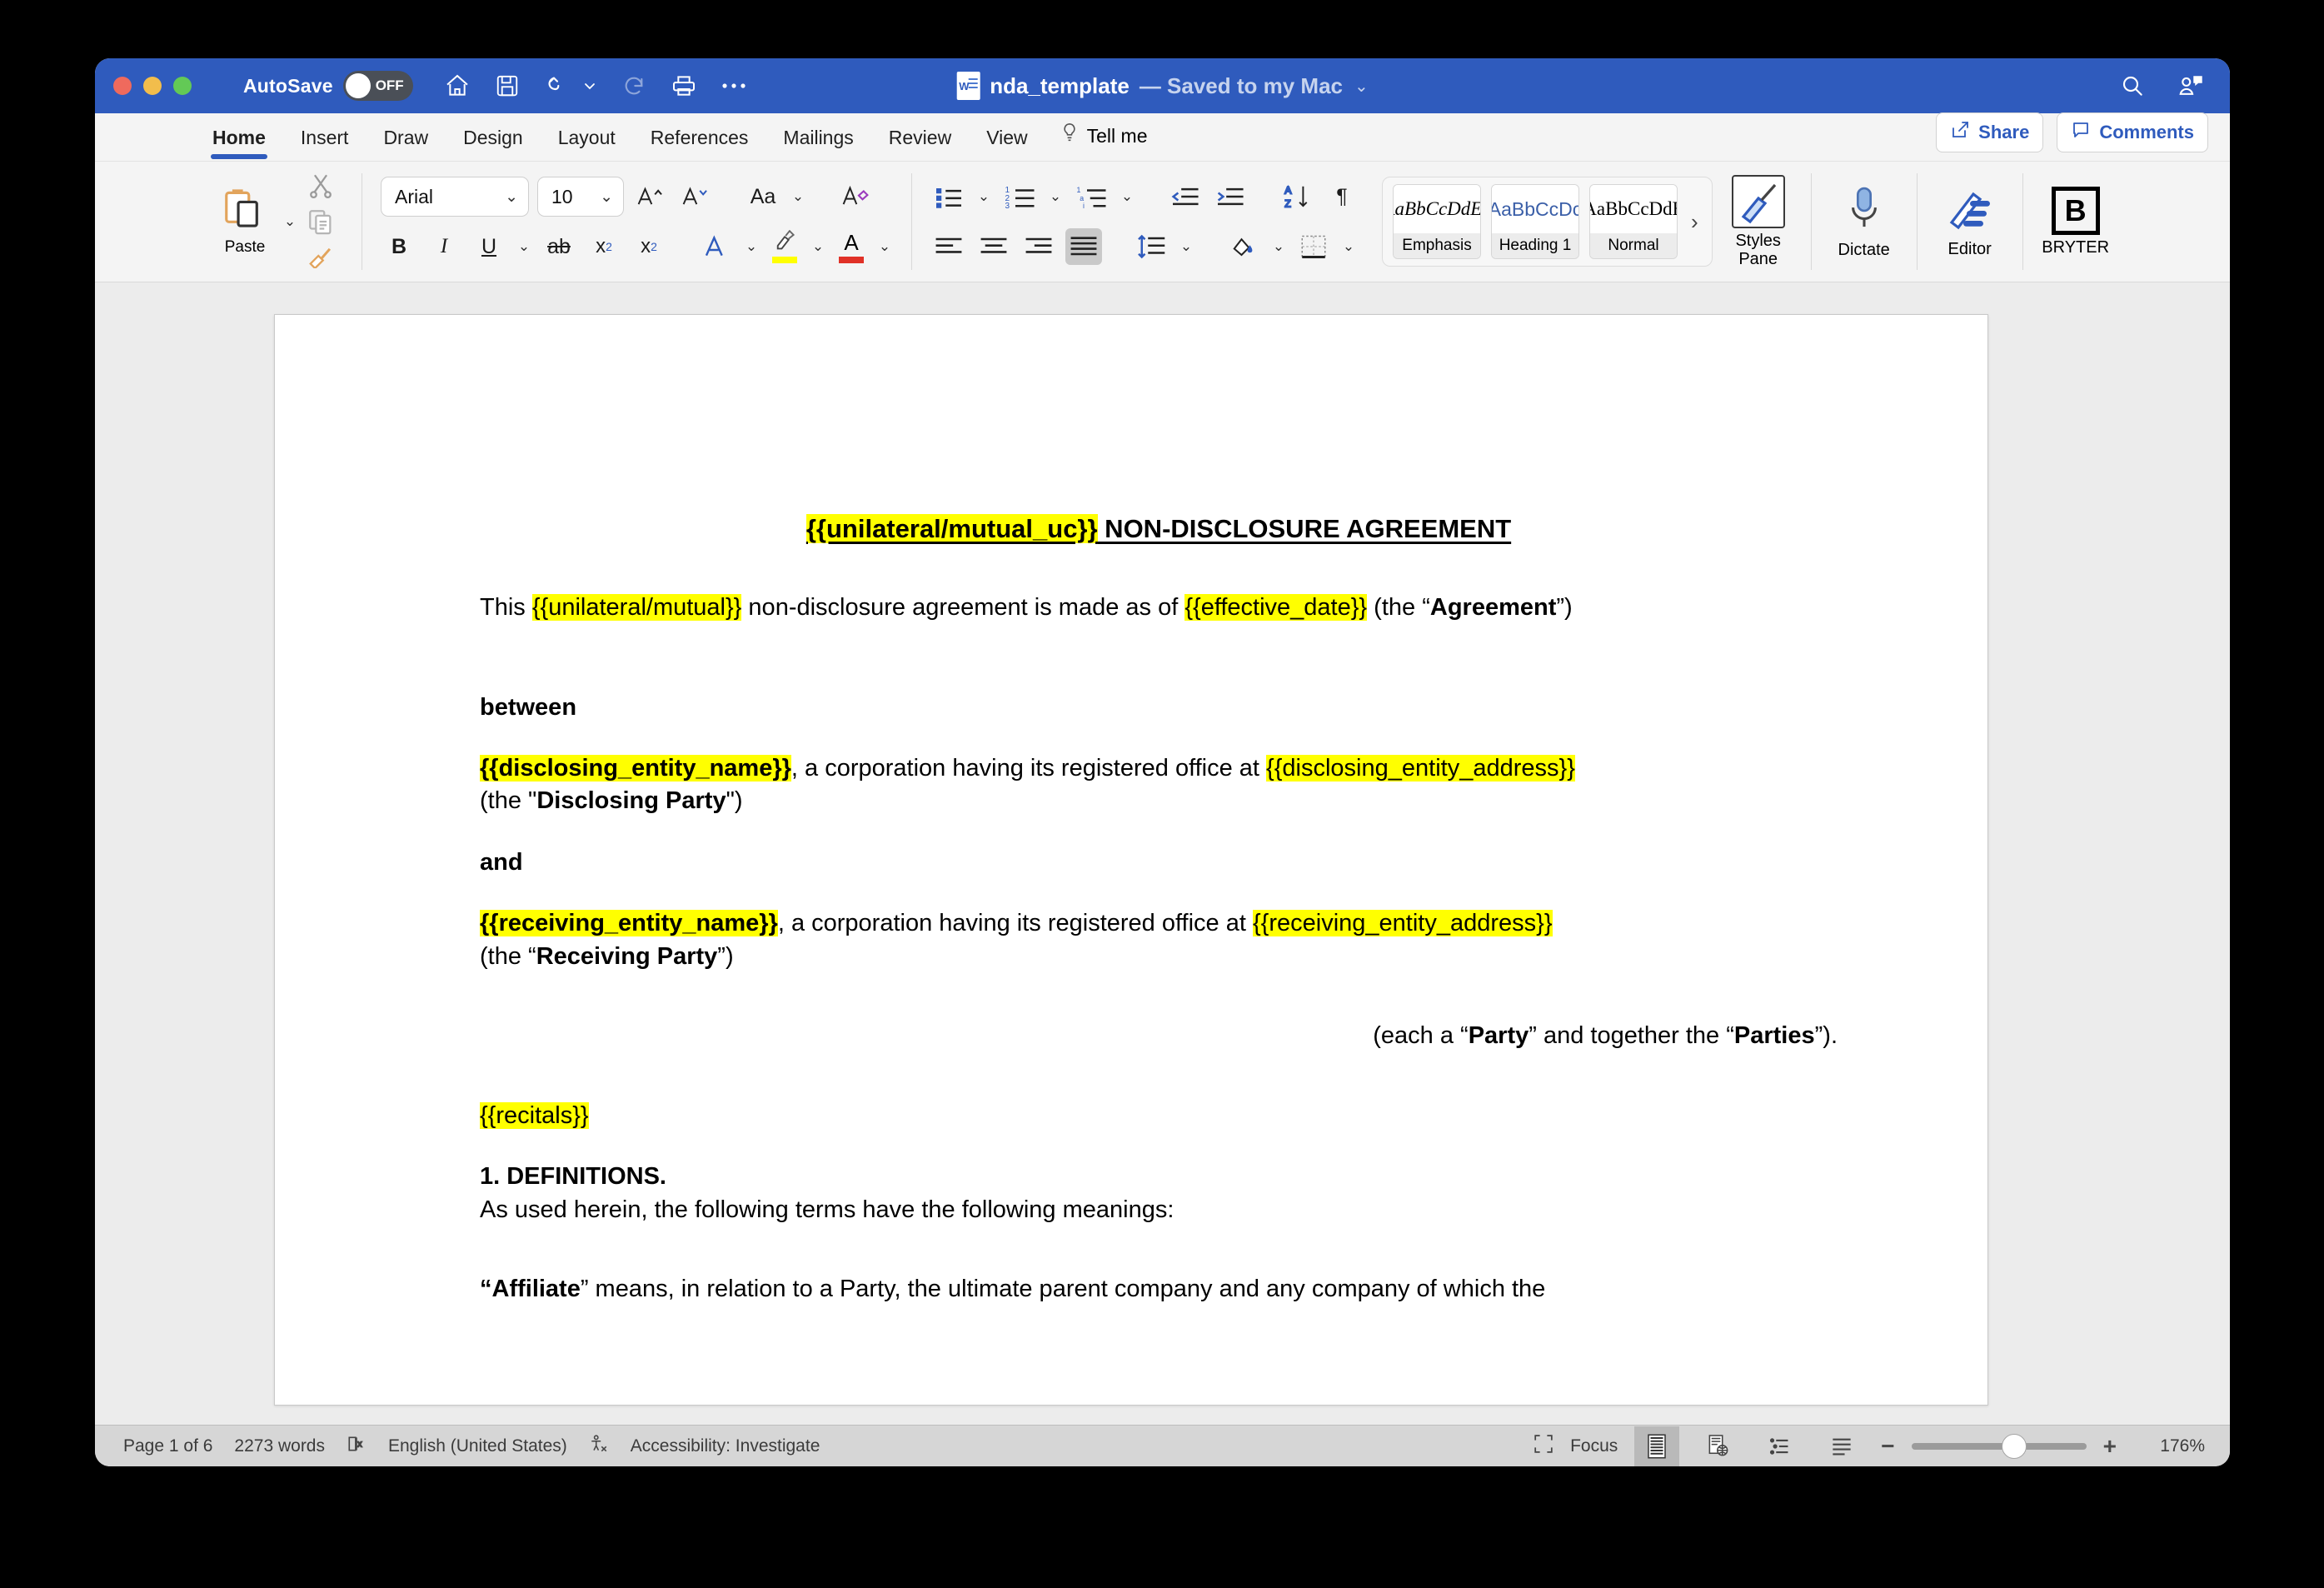 The width and height of the screenshot is (2324, 1588). Describe the element at coordinates (1864, 222) in the screenshot. I see `dictate-button: Dictate` at that location.